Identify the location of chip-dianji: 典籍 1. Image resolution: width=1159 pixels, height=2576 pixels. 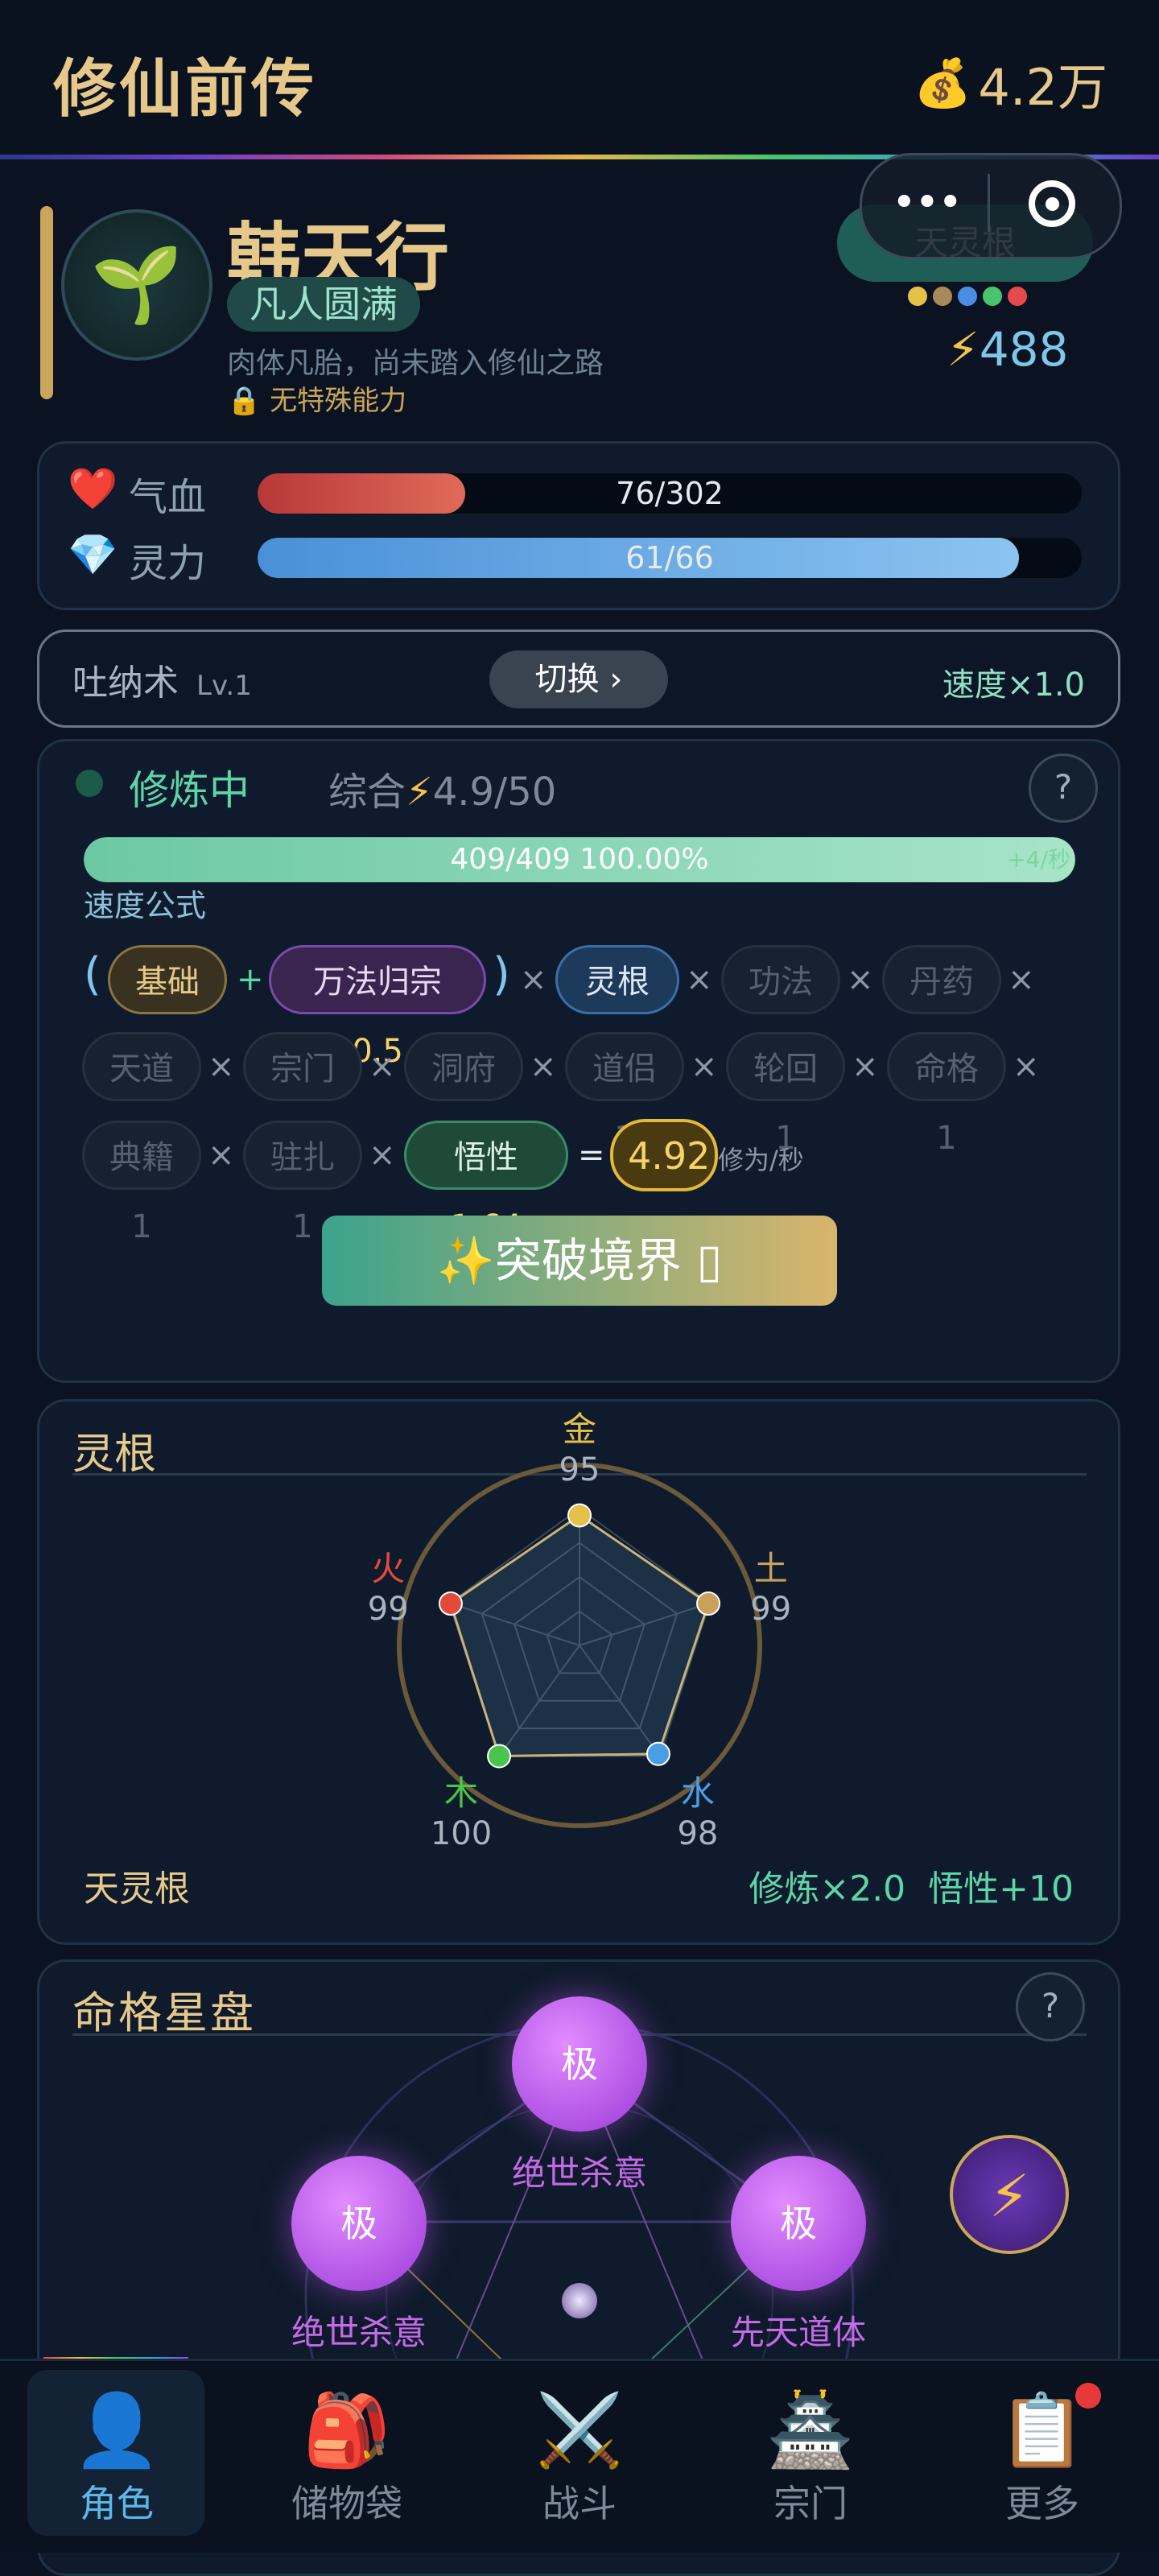
(141, 1183).